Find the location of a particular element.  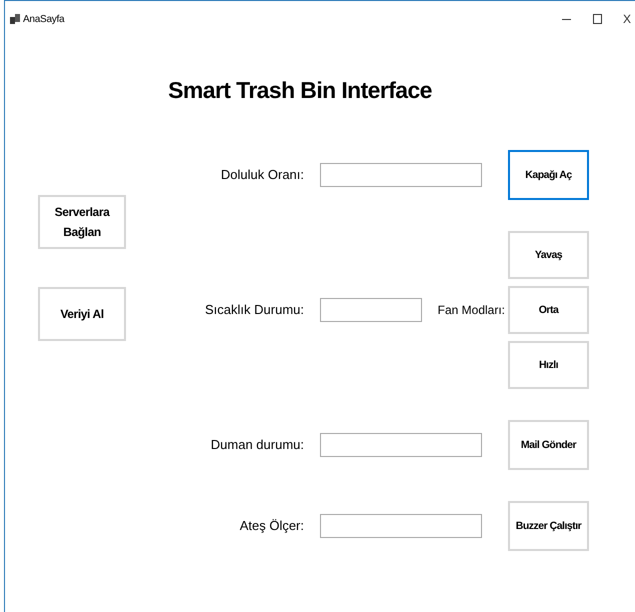

action-button: Veriyi Al is located at coordinates (82, 314).